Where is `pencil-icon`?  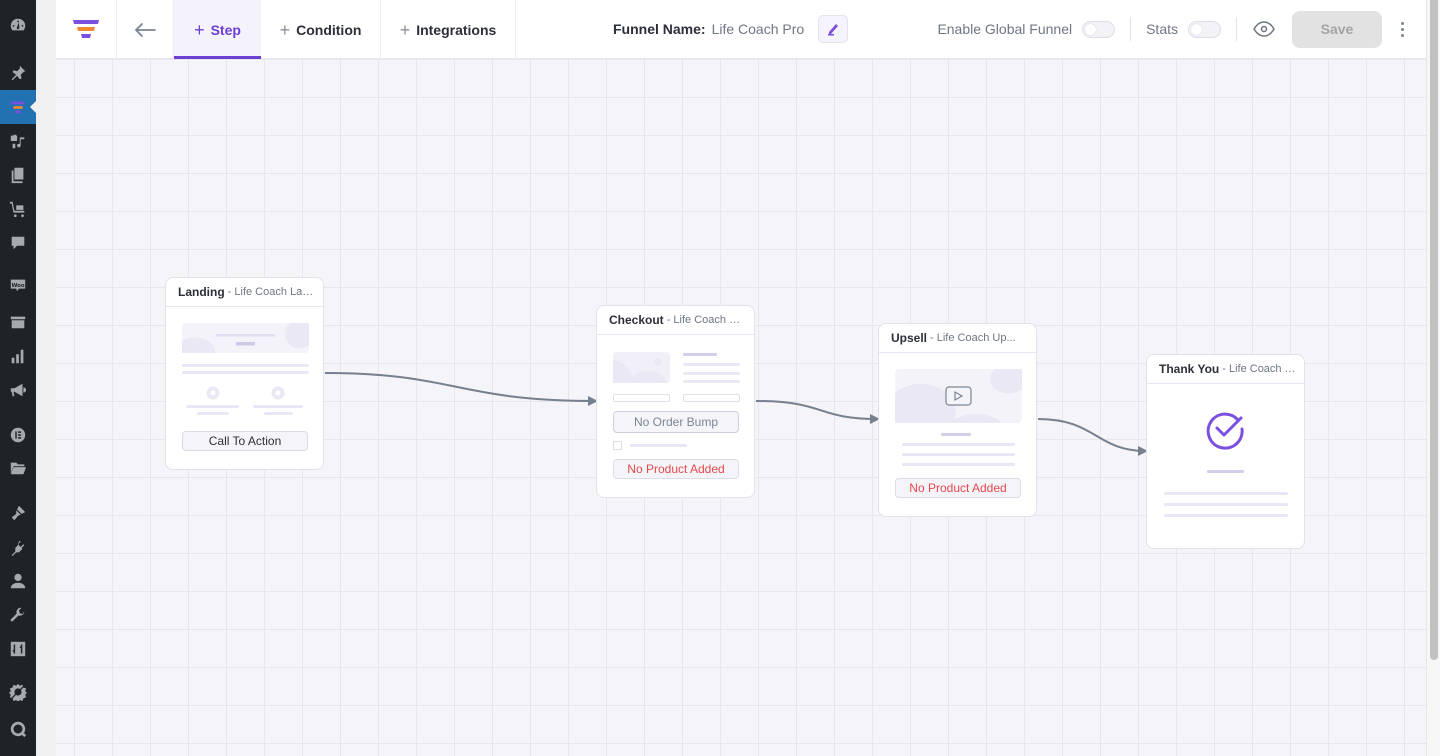 pencil-icon is located at coordinates (833, 30).